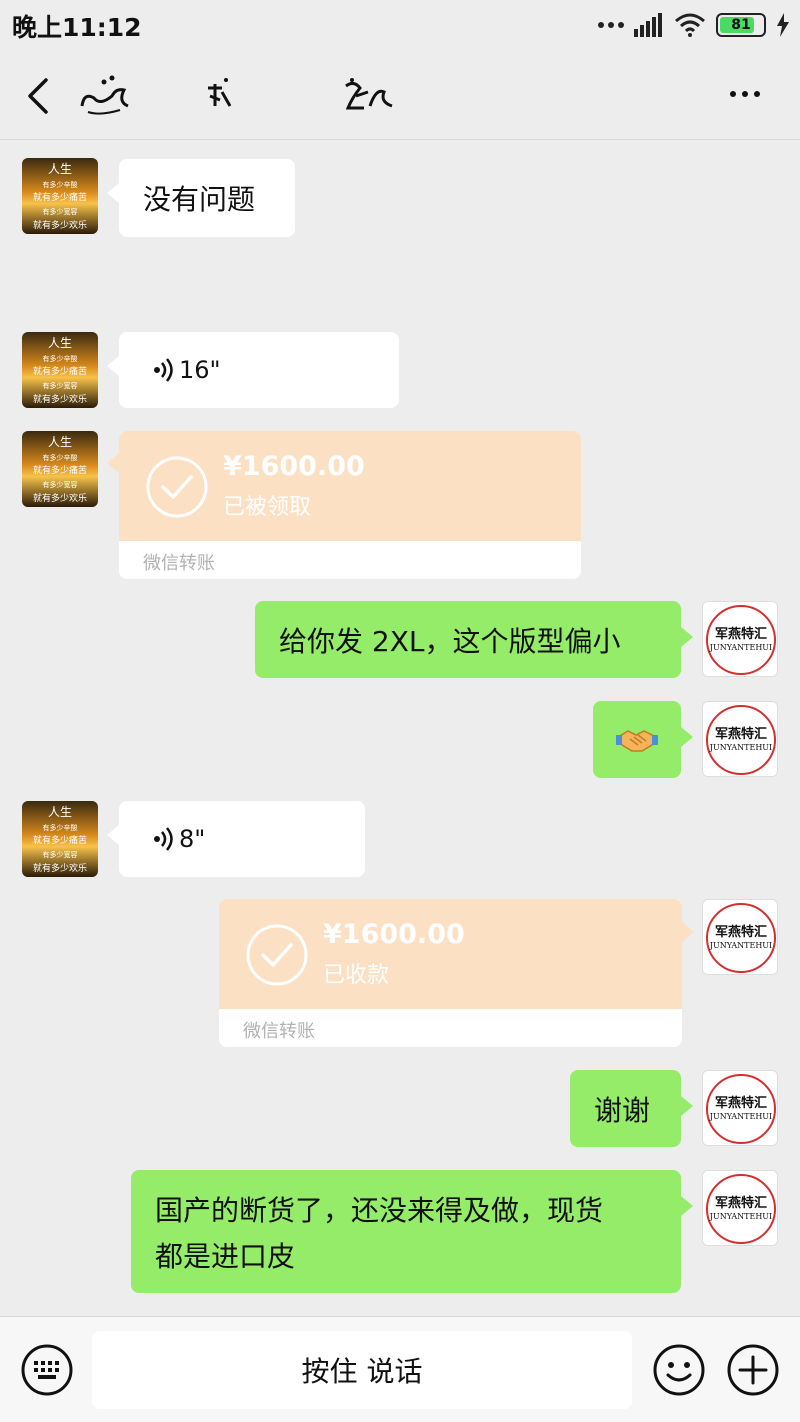 This screenshot has height=1422, width=800. I want to click on transfer-card-body: ¥1600.00 已被领取, so click(350, 486).